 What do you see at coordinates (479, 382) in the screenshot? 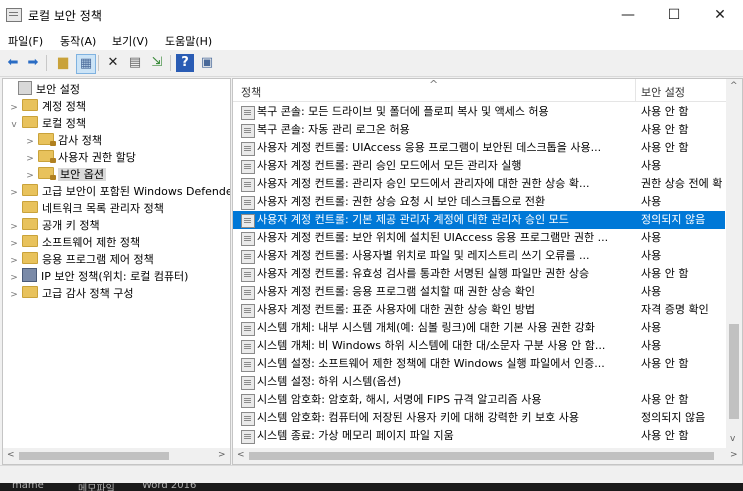
I see `policy-row: 시스템 설정: 하위 시스템(옵션)` at bounding box center [479, 382].